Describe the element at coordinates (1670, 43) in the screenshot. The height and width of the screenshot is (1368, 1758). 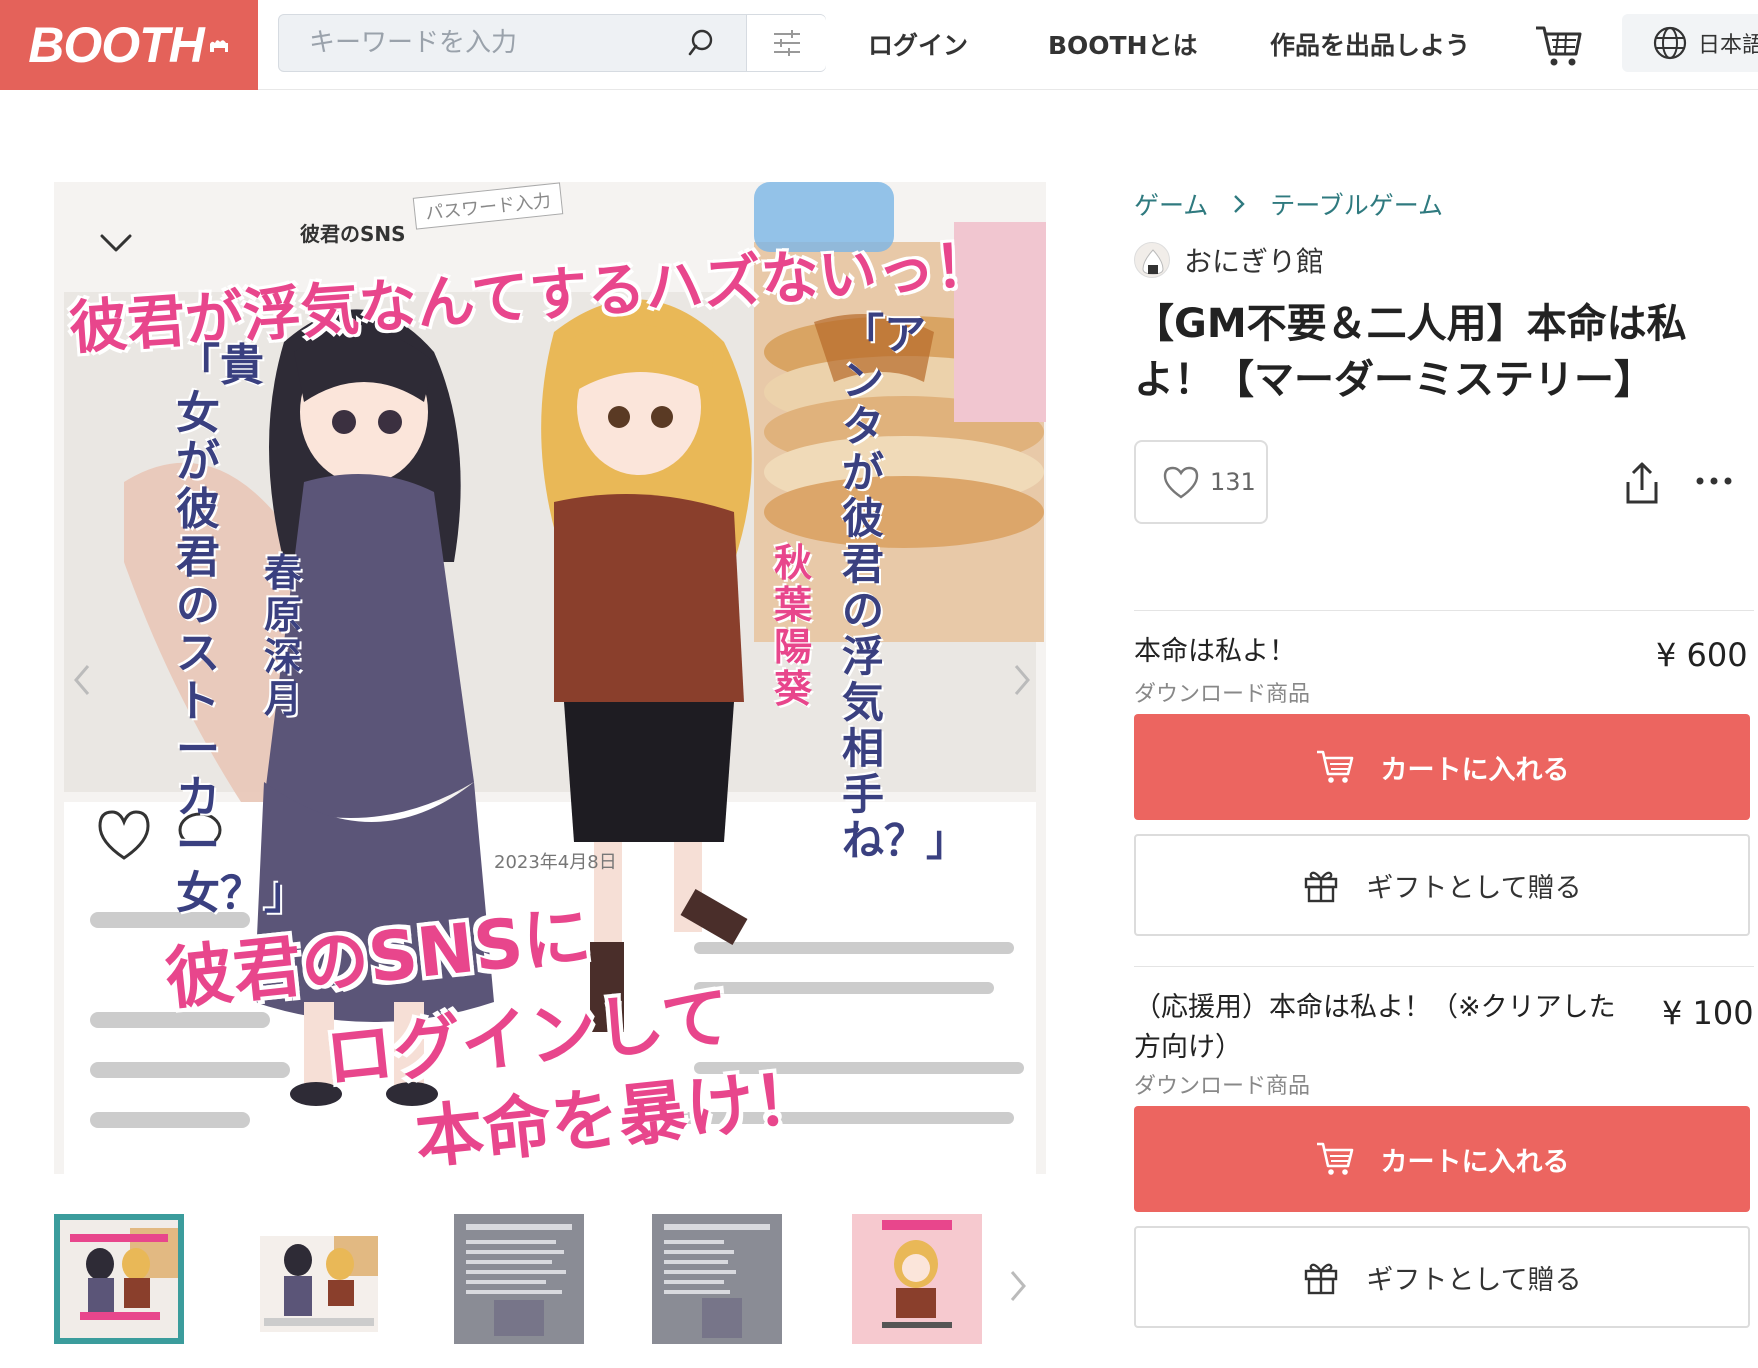
I see `globe-icon` at that location.